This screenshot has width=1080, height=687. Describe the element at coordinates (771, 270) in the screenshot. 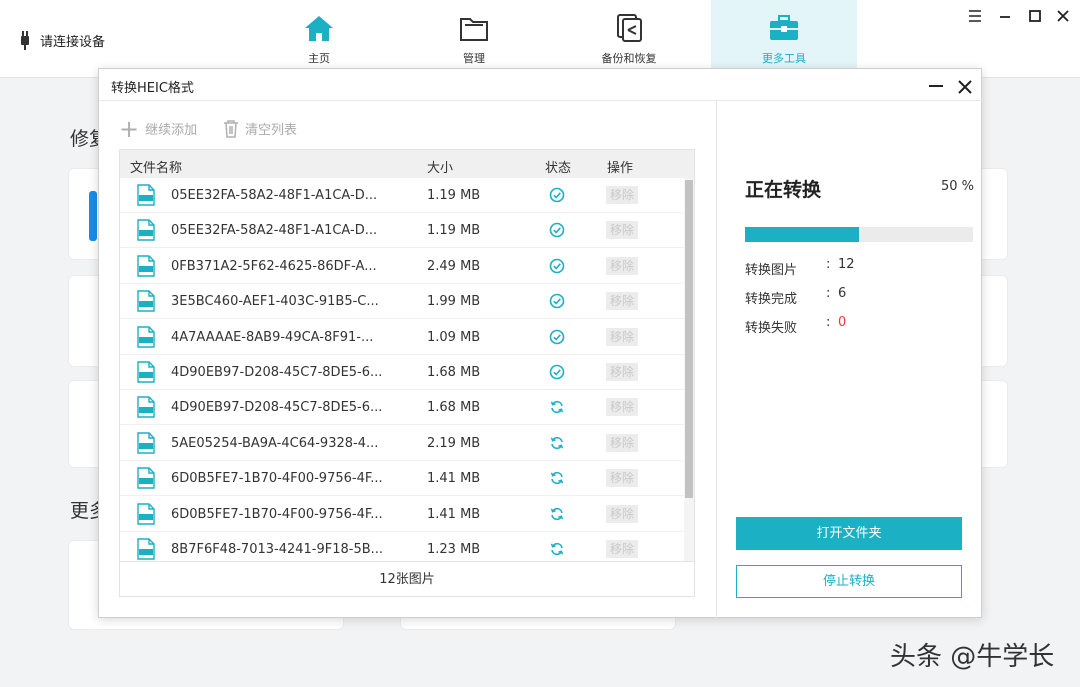

I see `stat-total-label: 转换图片` at that location.